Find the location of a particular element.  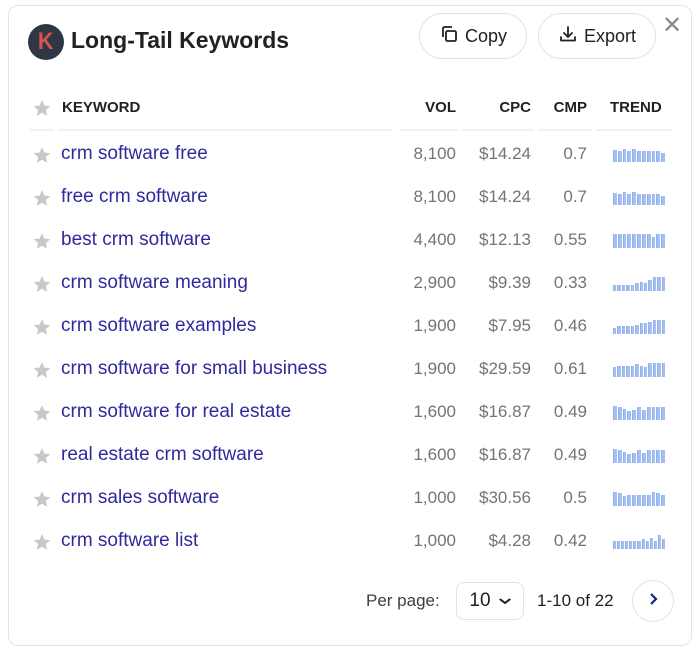

column-header-cpc: CPC is located at coordinates (496, 108).